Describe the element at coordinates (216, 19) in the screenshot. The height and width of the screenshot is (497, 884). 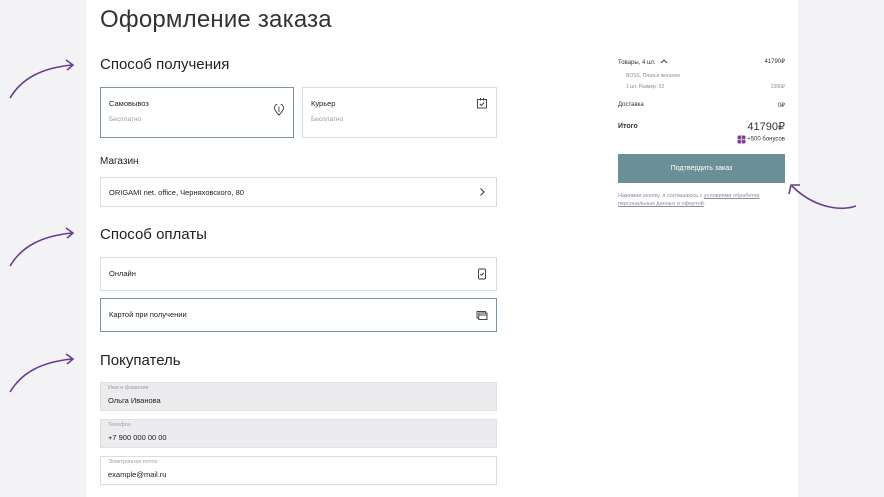
I see `page-title: Оформление заказа` at that location.